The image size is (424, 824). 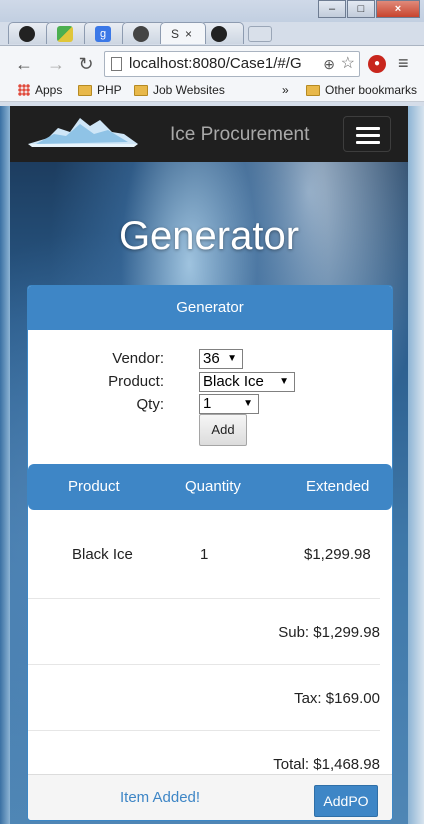 I want to click on bookmark-jobs: Job Websites, so click(x=179, y=90).